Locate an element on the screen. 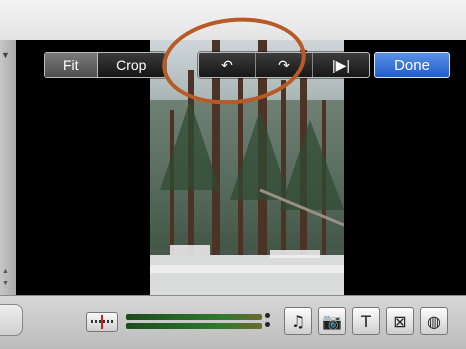  play-preview-icon: |▶| is located at coordinates (341, 65).